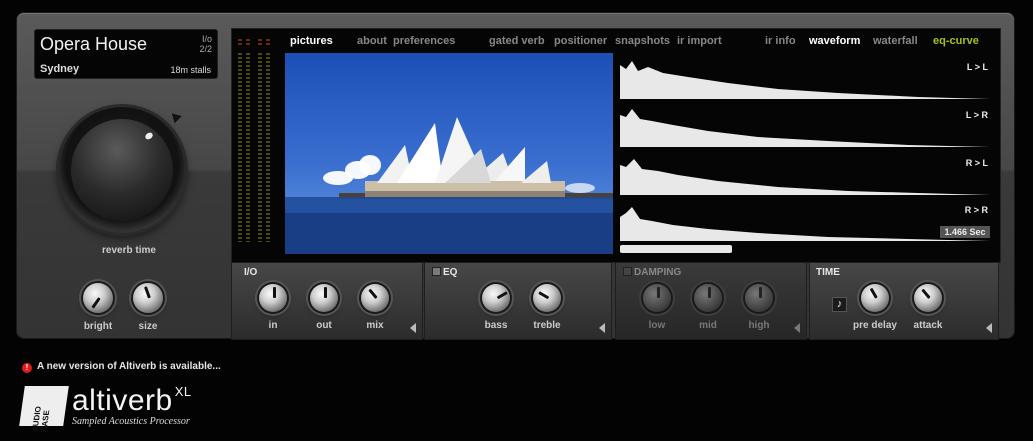  I want to click on io-config-label: I/o, so click(206, 39).